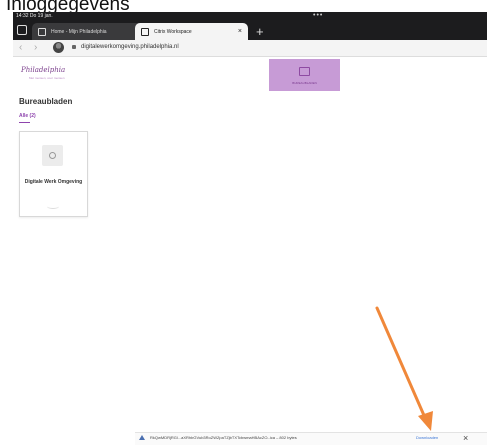 The image size is (487, 445). I want to click on annotation-arrow-icon, so click(404, 368).